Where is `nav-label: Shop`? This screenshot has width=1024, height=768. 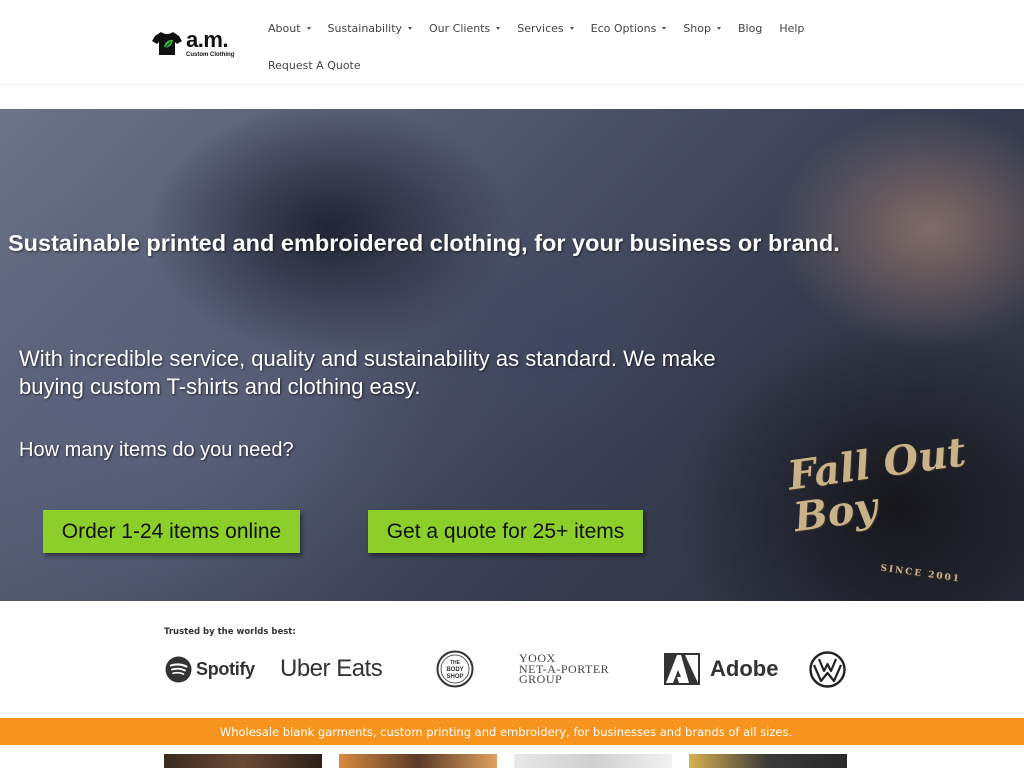 nav-label: Shop is located at coordinates (697, 28).